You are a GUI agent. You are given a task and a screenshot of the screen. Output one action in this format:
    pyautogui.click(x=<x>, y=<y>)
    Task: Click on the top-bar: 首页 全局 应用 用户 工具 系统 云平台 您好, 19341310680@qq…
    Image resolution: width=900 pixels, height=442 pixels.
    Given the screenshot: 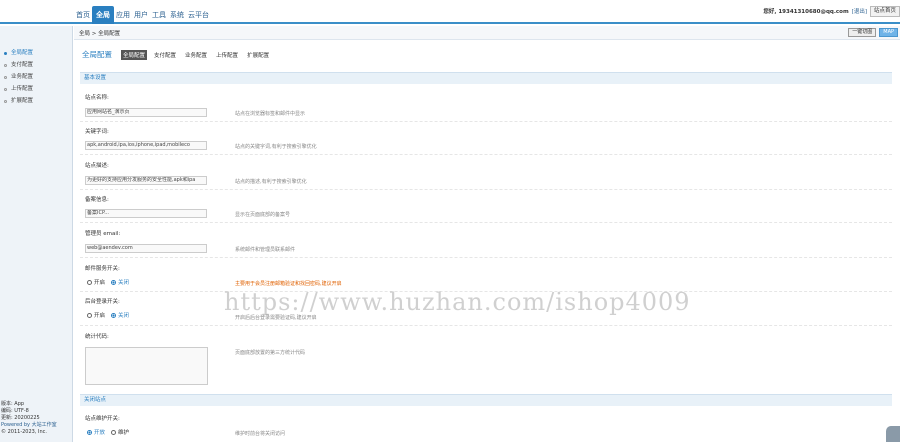 What is the action you would take?
    pyautogui.click(x=450, y=12)
    